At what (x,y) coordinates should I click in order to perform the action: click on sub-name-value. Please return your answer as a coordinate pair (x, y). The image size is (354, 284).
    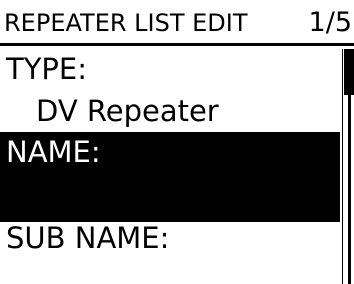
    Looking at the image, I should click on (170, 273).